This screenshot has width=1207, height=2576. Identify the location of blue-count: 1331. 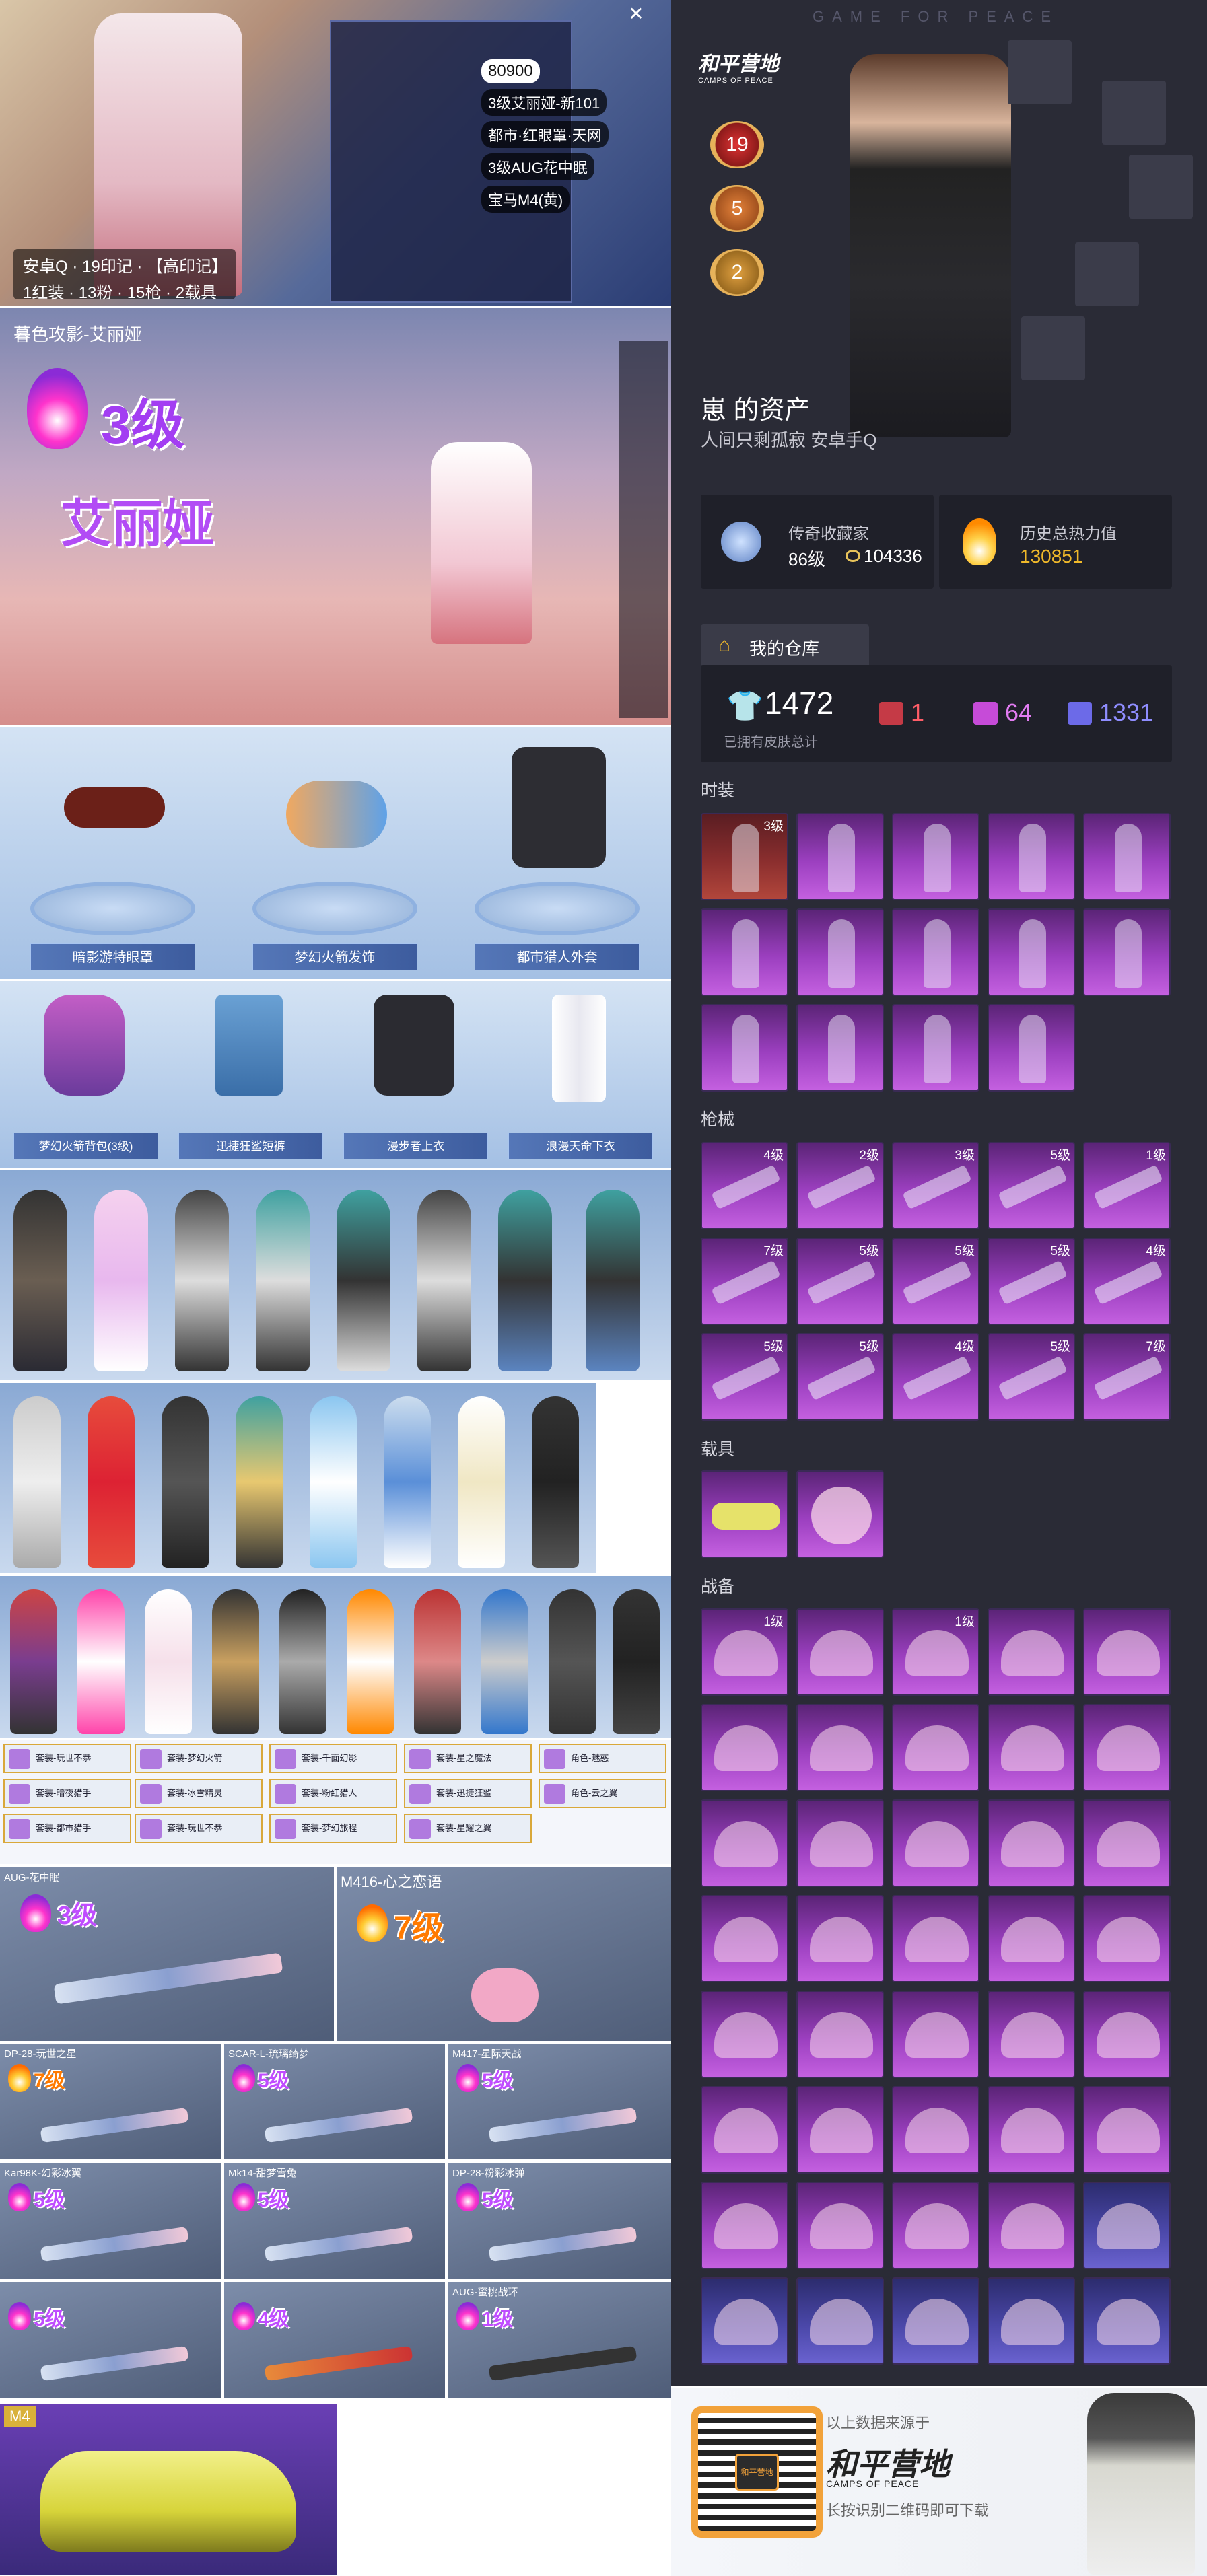
(1126, 712).